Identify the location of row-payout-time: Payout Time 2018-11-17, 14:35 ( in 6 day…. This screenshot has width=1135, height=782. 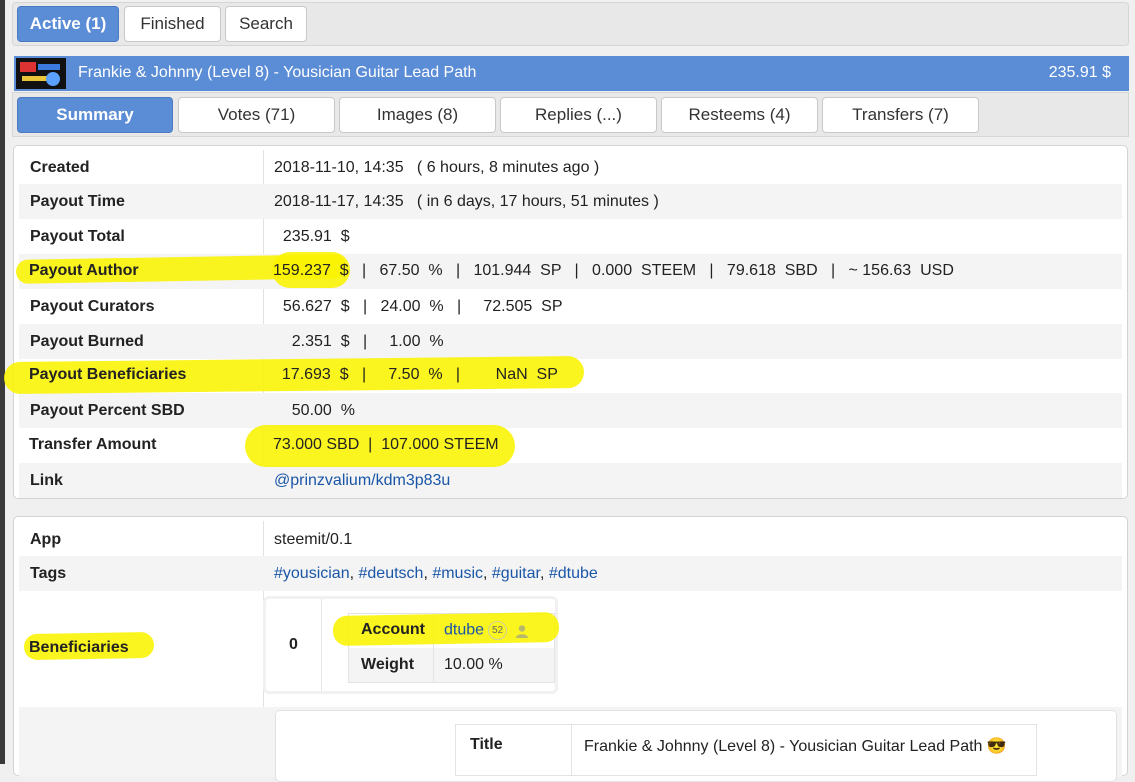
(570, 201).